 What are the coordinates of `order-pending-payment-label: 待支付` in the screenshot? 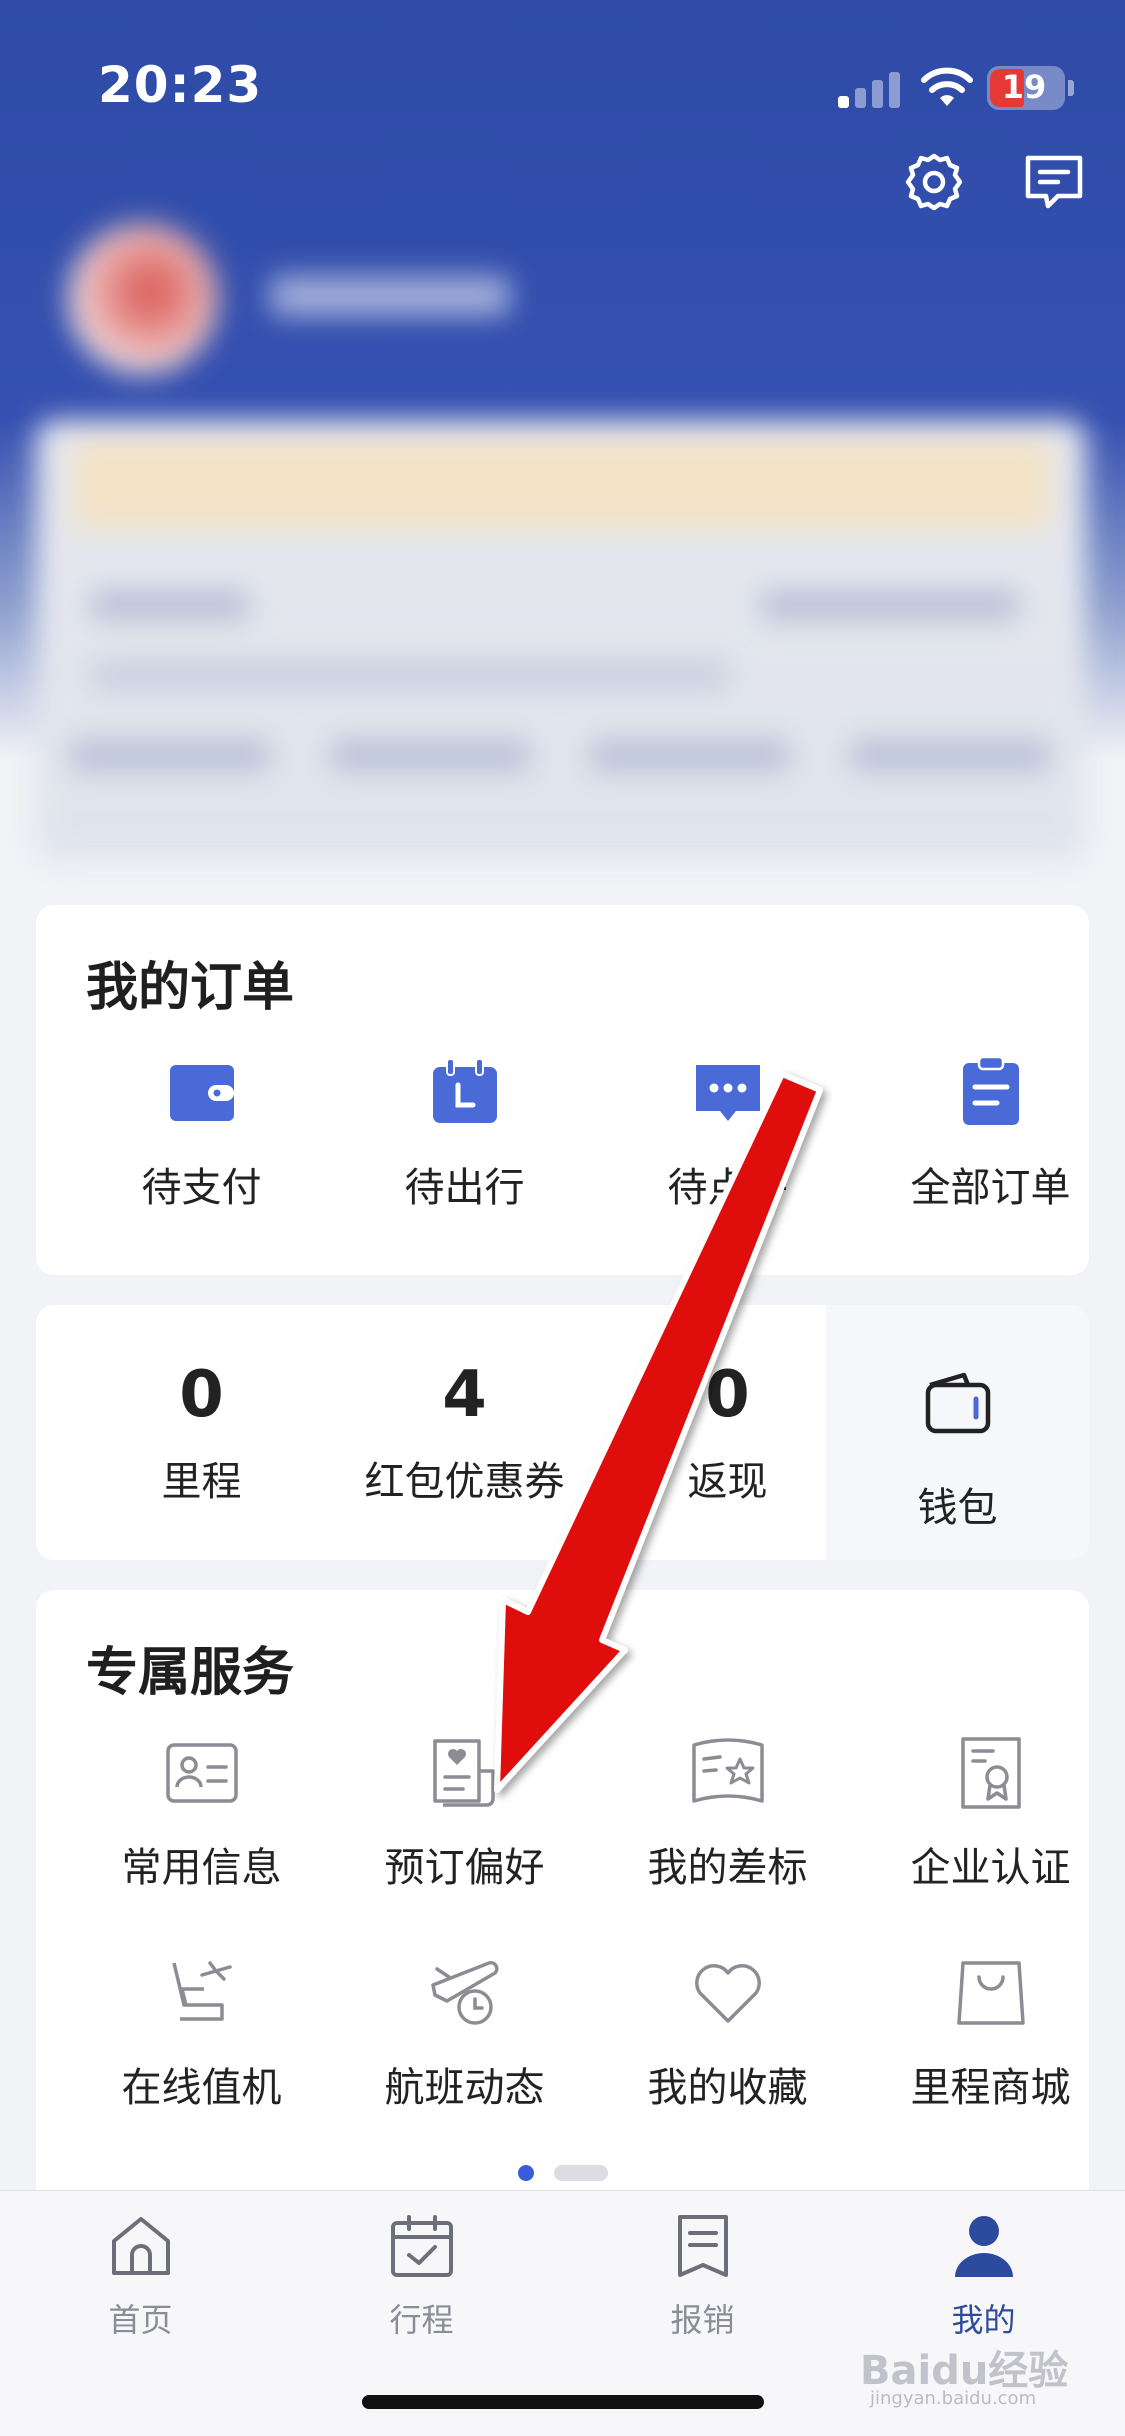 It's located at (201, 1188).